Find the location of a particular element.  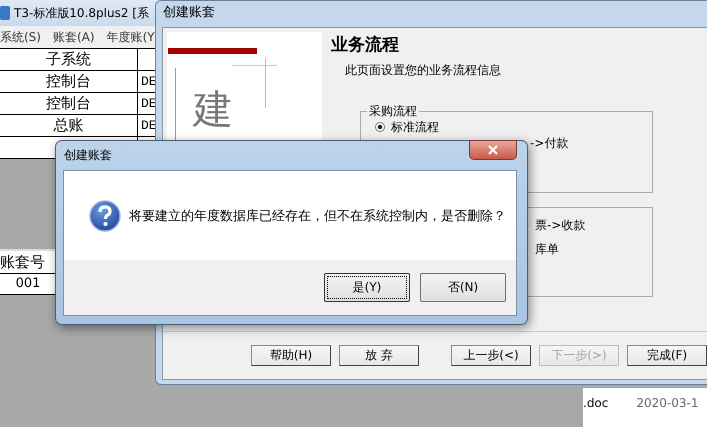

group-title: 采购流程 is located at coordinates (393, 111).